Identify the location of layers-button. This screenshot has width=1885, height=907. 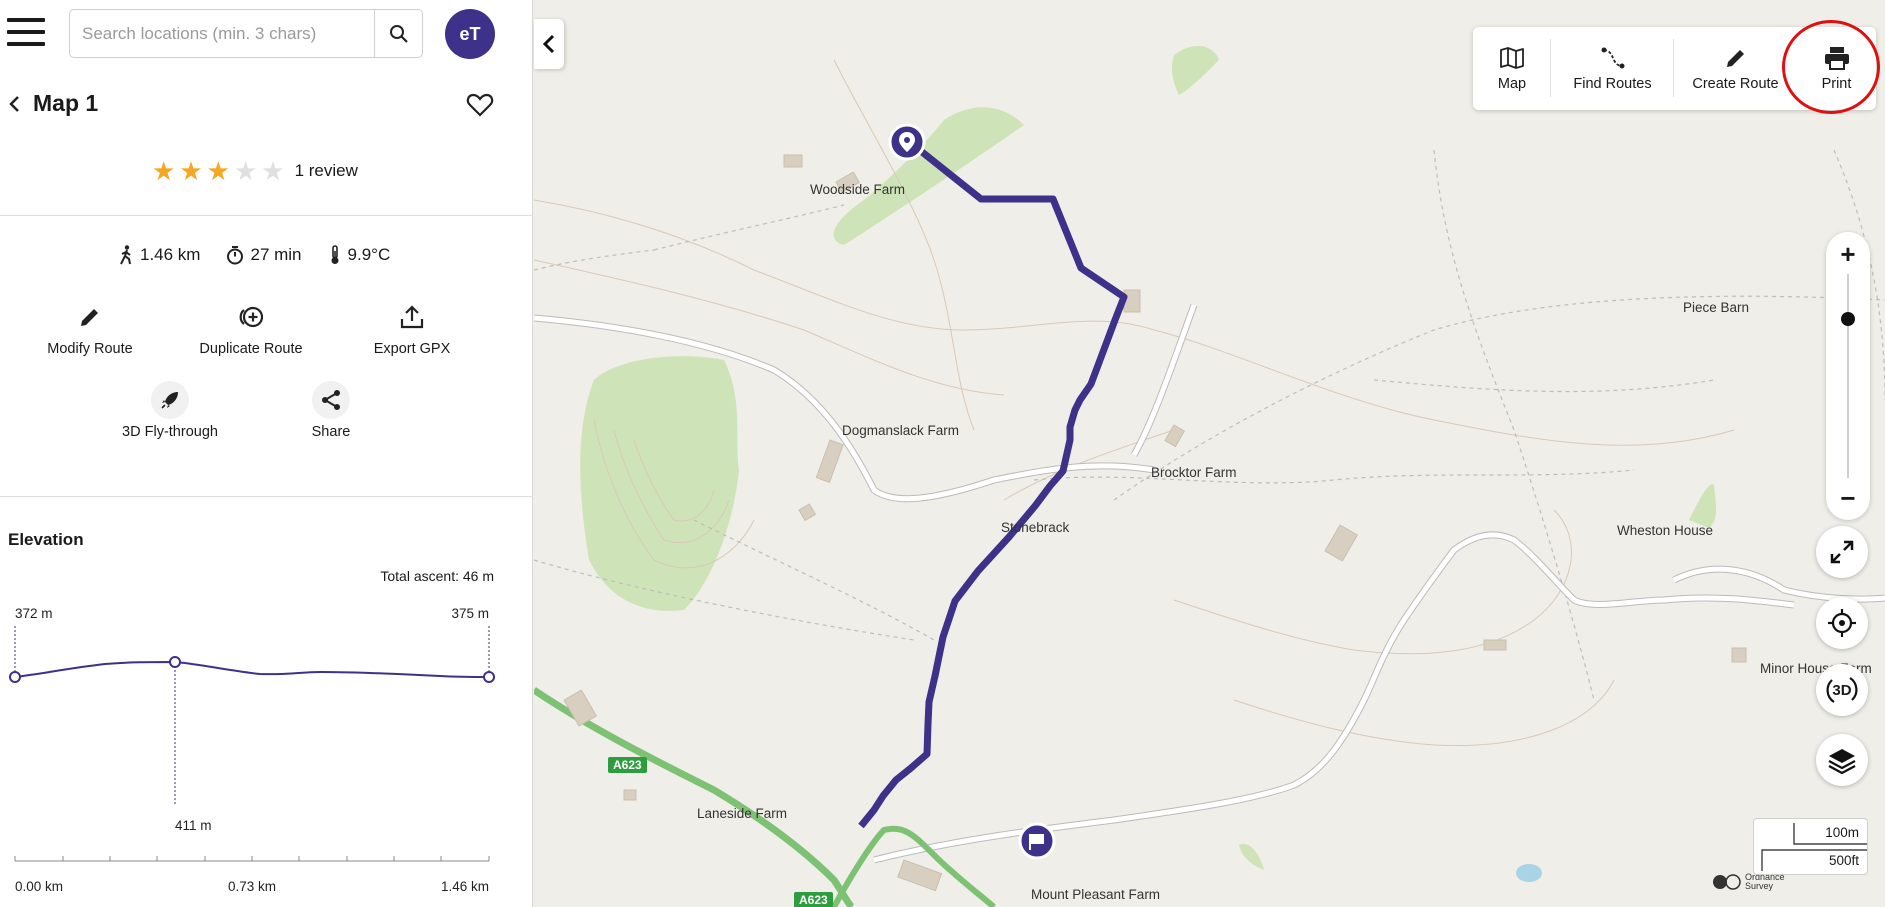
(1842, 760).